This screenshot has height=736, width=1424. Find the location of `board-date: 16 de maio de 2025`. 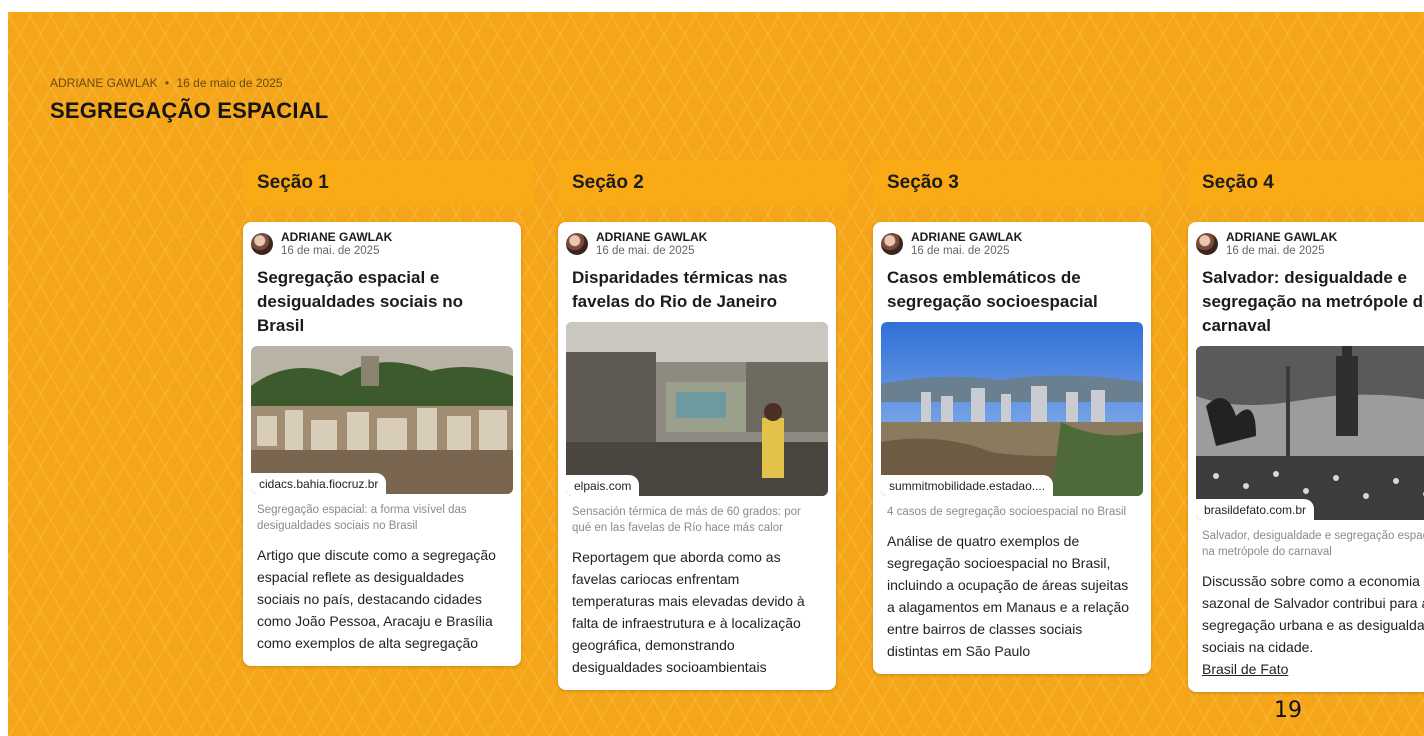

board-date: 16 de maio de 2025 is located at coordinates (229, 83).